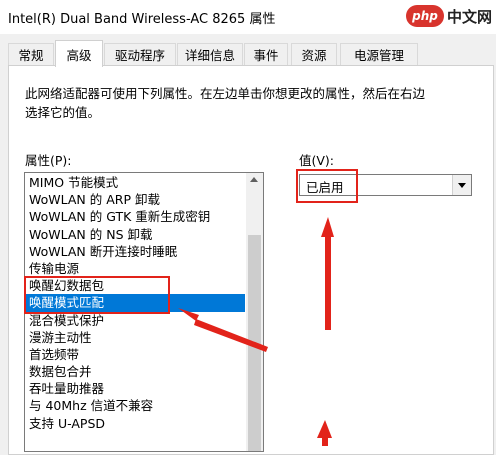 The height and width of the screenshot is (455, 496). Describe the element at coordinates (325, 187) in the screenshot. I see `value-dropdown-selected: 已启用` at that location.